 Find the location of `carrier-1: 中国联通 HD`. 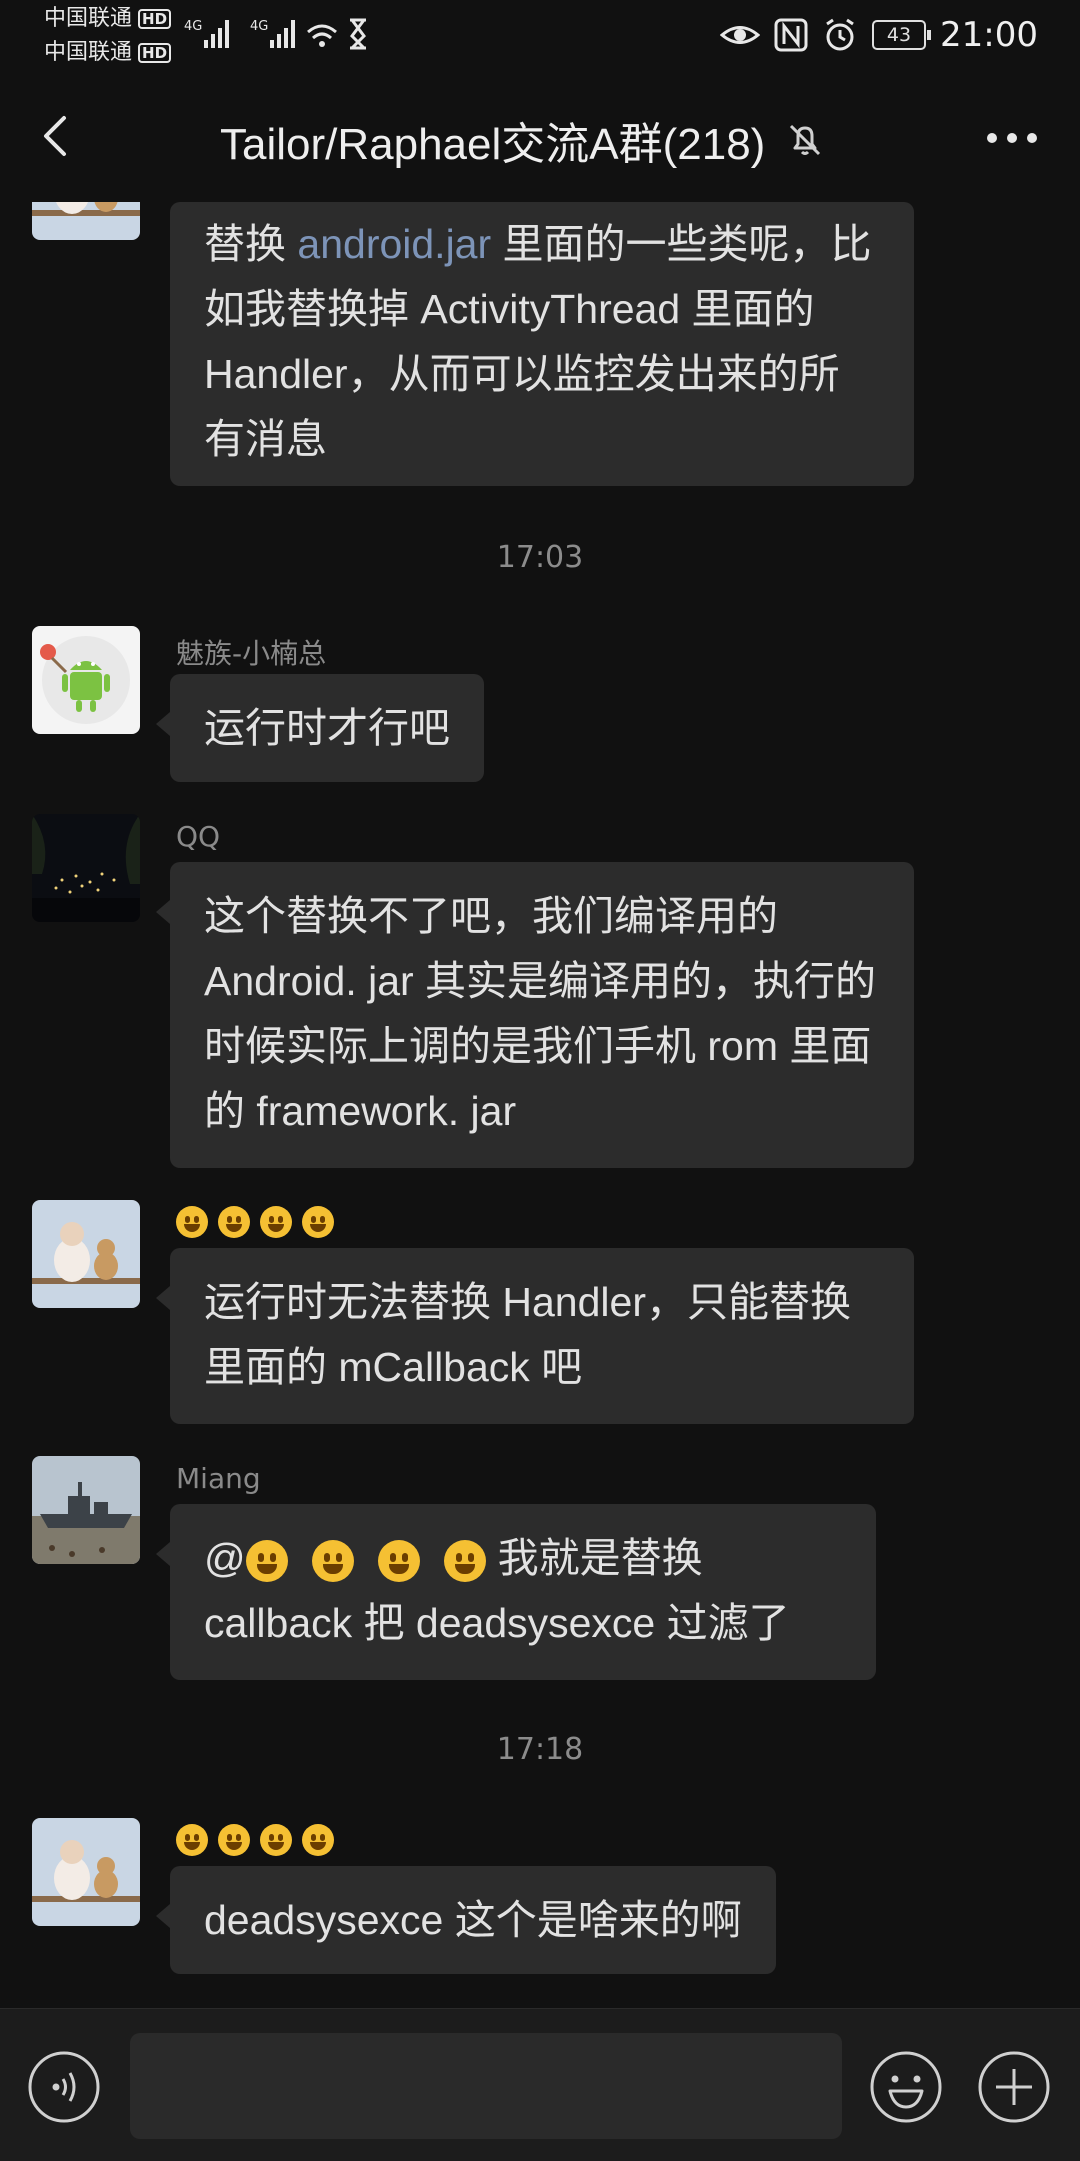

carrier-1: 中国联通 HD is located at coordinates (108, 19).